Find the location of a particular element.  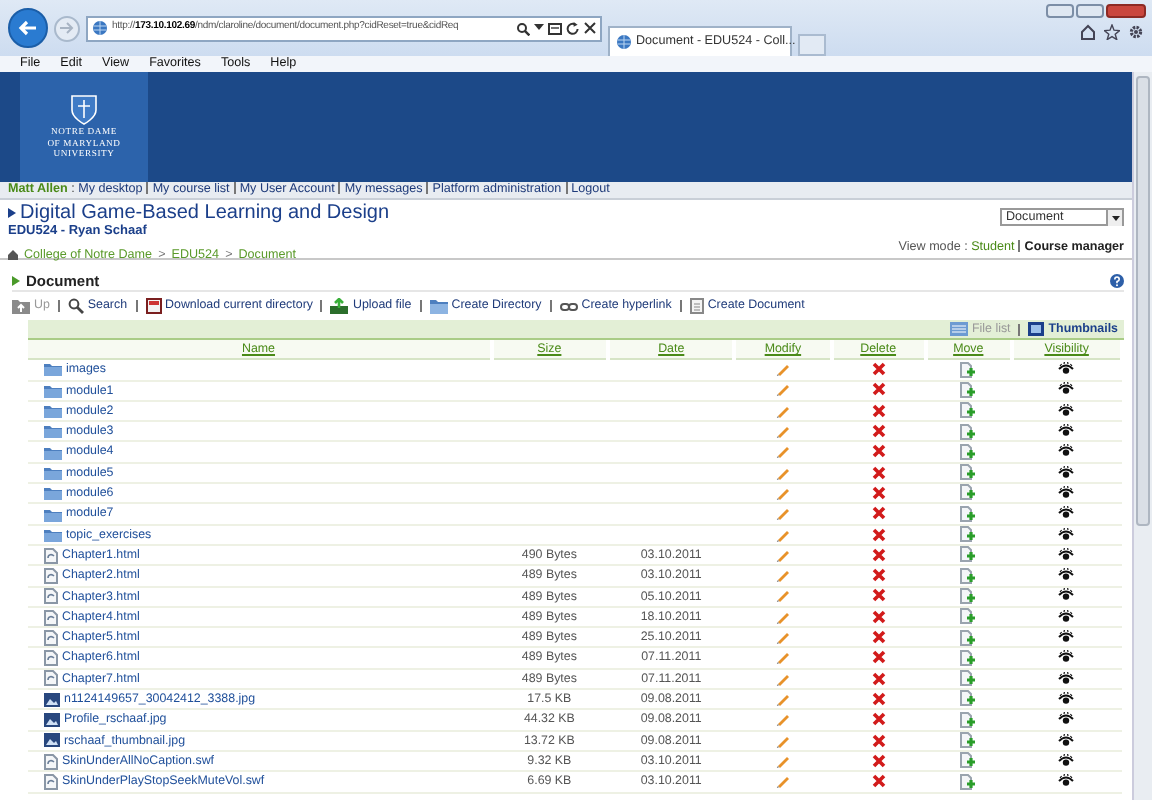

gear-icon is located at coordinates (1136, 32).